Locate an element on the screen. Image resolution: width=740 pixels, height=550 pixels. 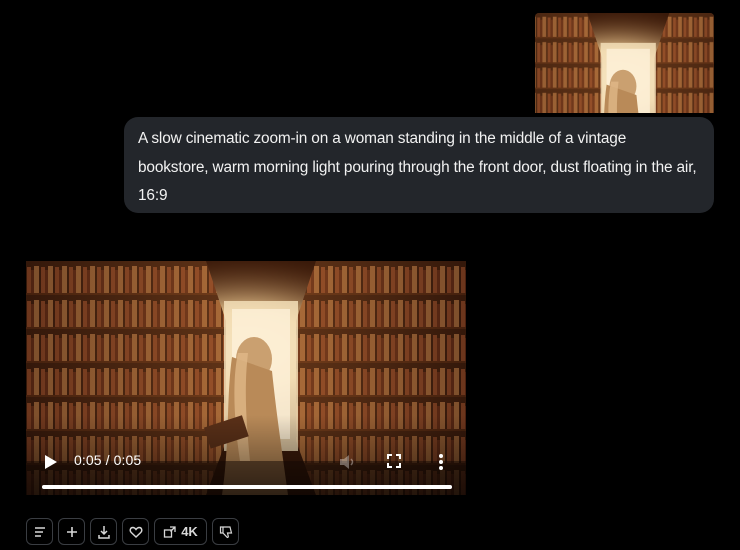
thumbs-down-icon is located at coordinates (225, 531).